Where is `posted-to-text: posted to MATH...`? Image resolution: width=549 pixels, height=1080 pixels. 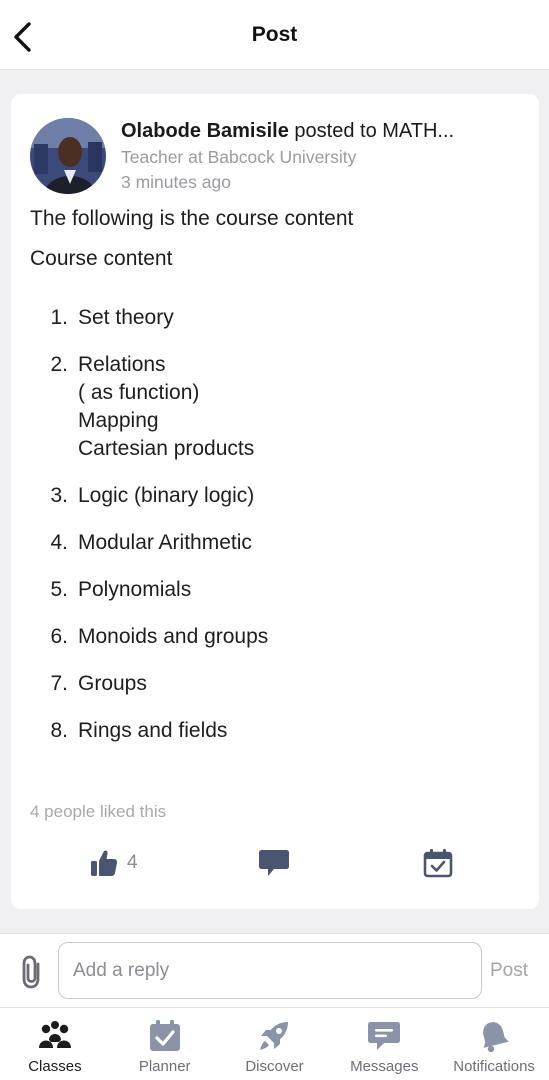 posted-to-text: posted to MATH... is located at coordinates (371, 131).